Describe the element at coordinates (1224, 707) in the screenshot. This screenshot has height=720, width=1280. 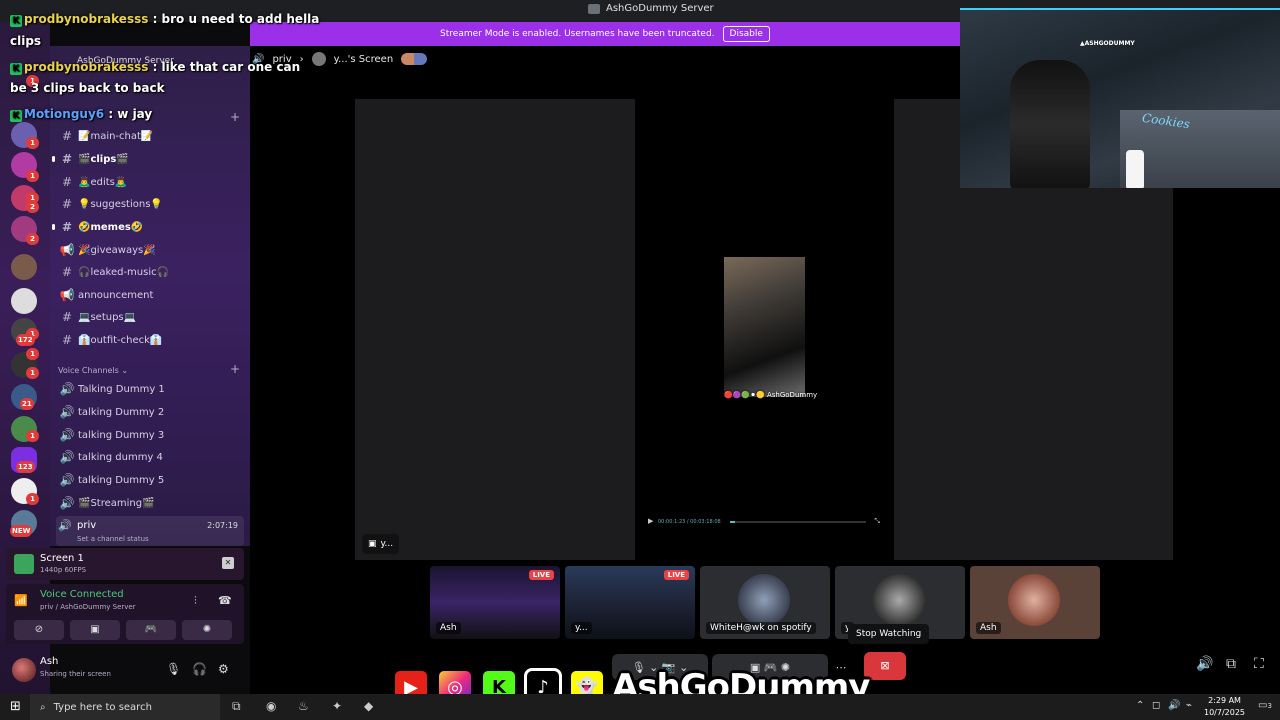
I see `taskbar-clock: 2:29 AM 10/7/2025` at that location.